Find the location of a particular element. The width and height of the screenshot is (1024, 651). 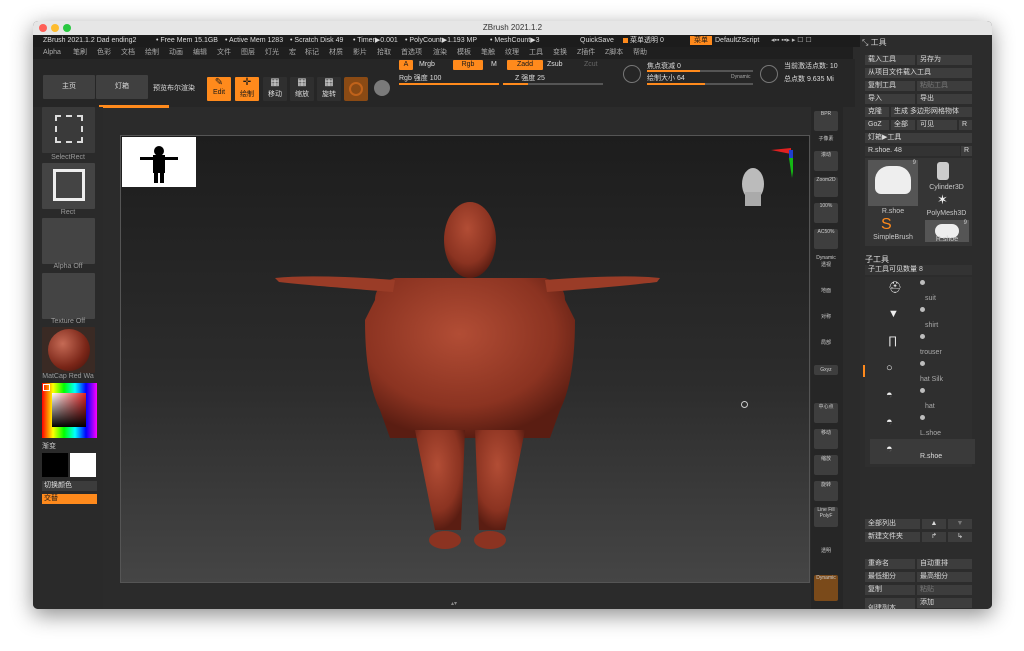

yin-yang-icon is located at coordinates (382, 88).